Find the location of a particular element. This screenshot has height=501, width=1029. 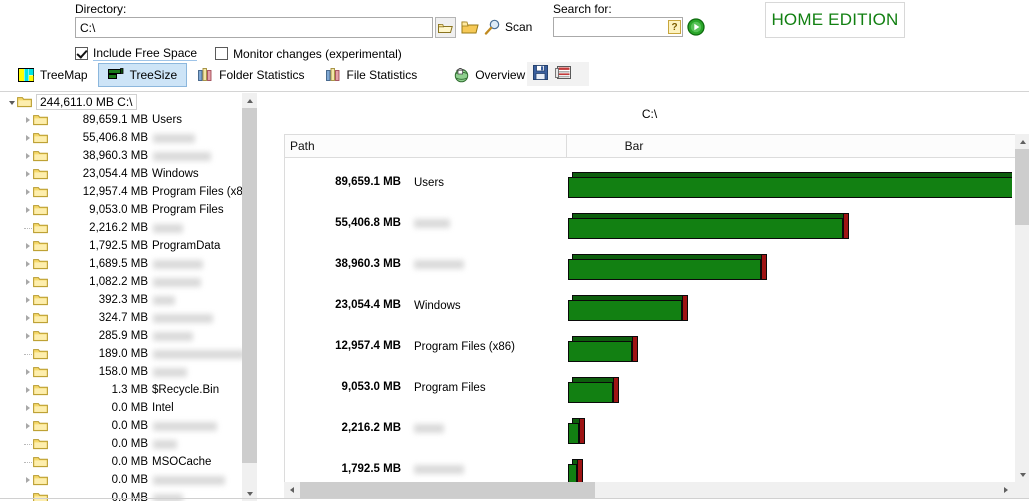

tree-row: 189.0 MB is located at coordinates (128, 354).